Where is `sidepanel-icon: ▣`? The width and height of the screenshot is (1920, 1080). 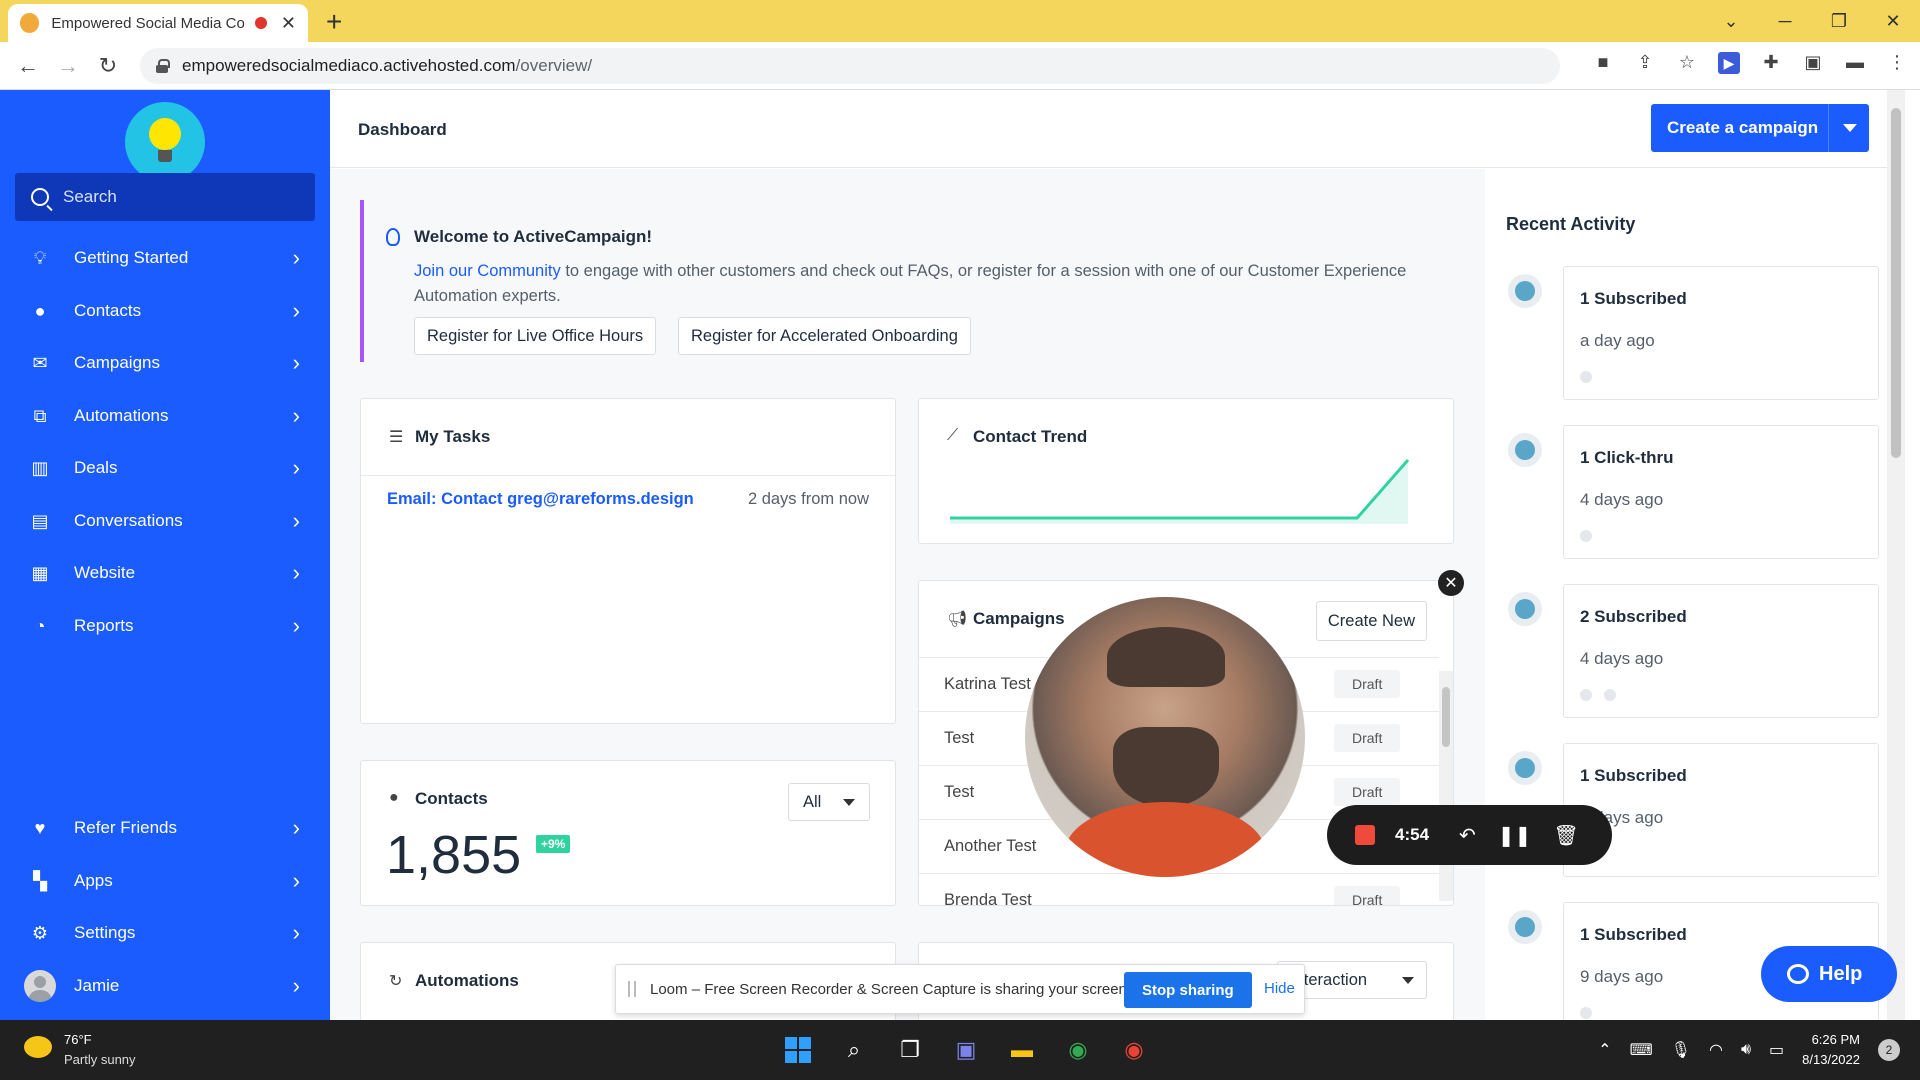
sidepanel-icon: ▣ is located at coordinates (1813, 63).